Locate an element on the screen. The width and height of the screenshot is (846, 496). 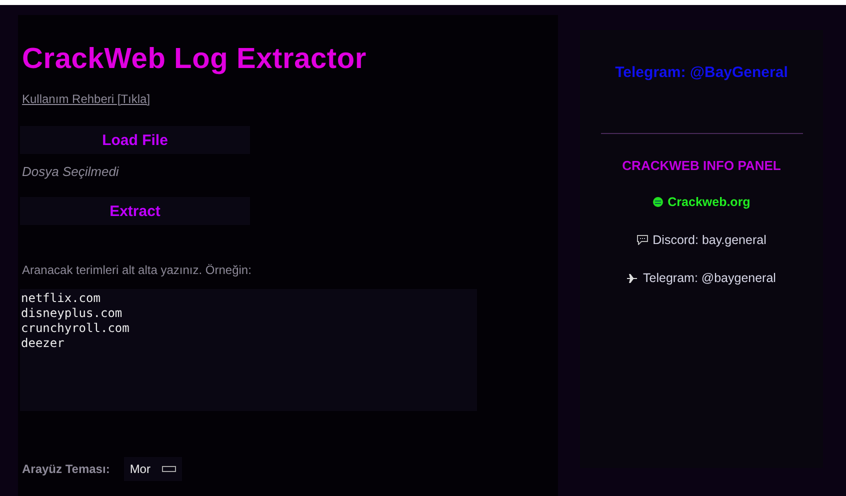
terms-field: netflix.com disneyplus.com crunchyroll.com deezer is located at coordinates (248, 350).